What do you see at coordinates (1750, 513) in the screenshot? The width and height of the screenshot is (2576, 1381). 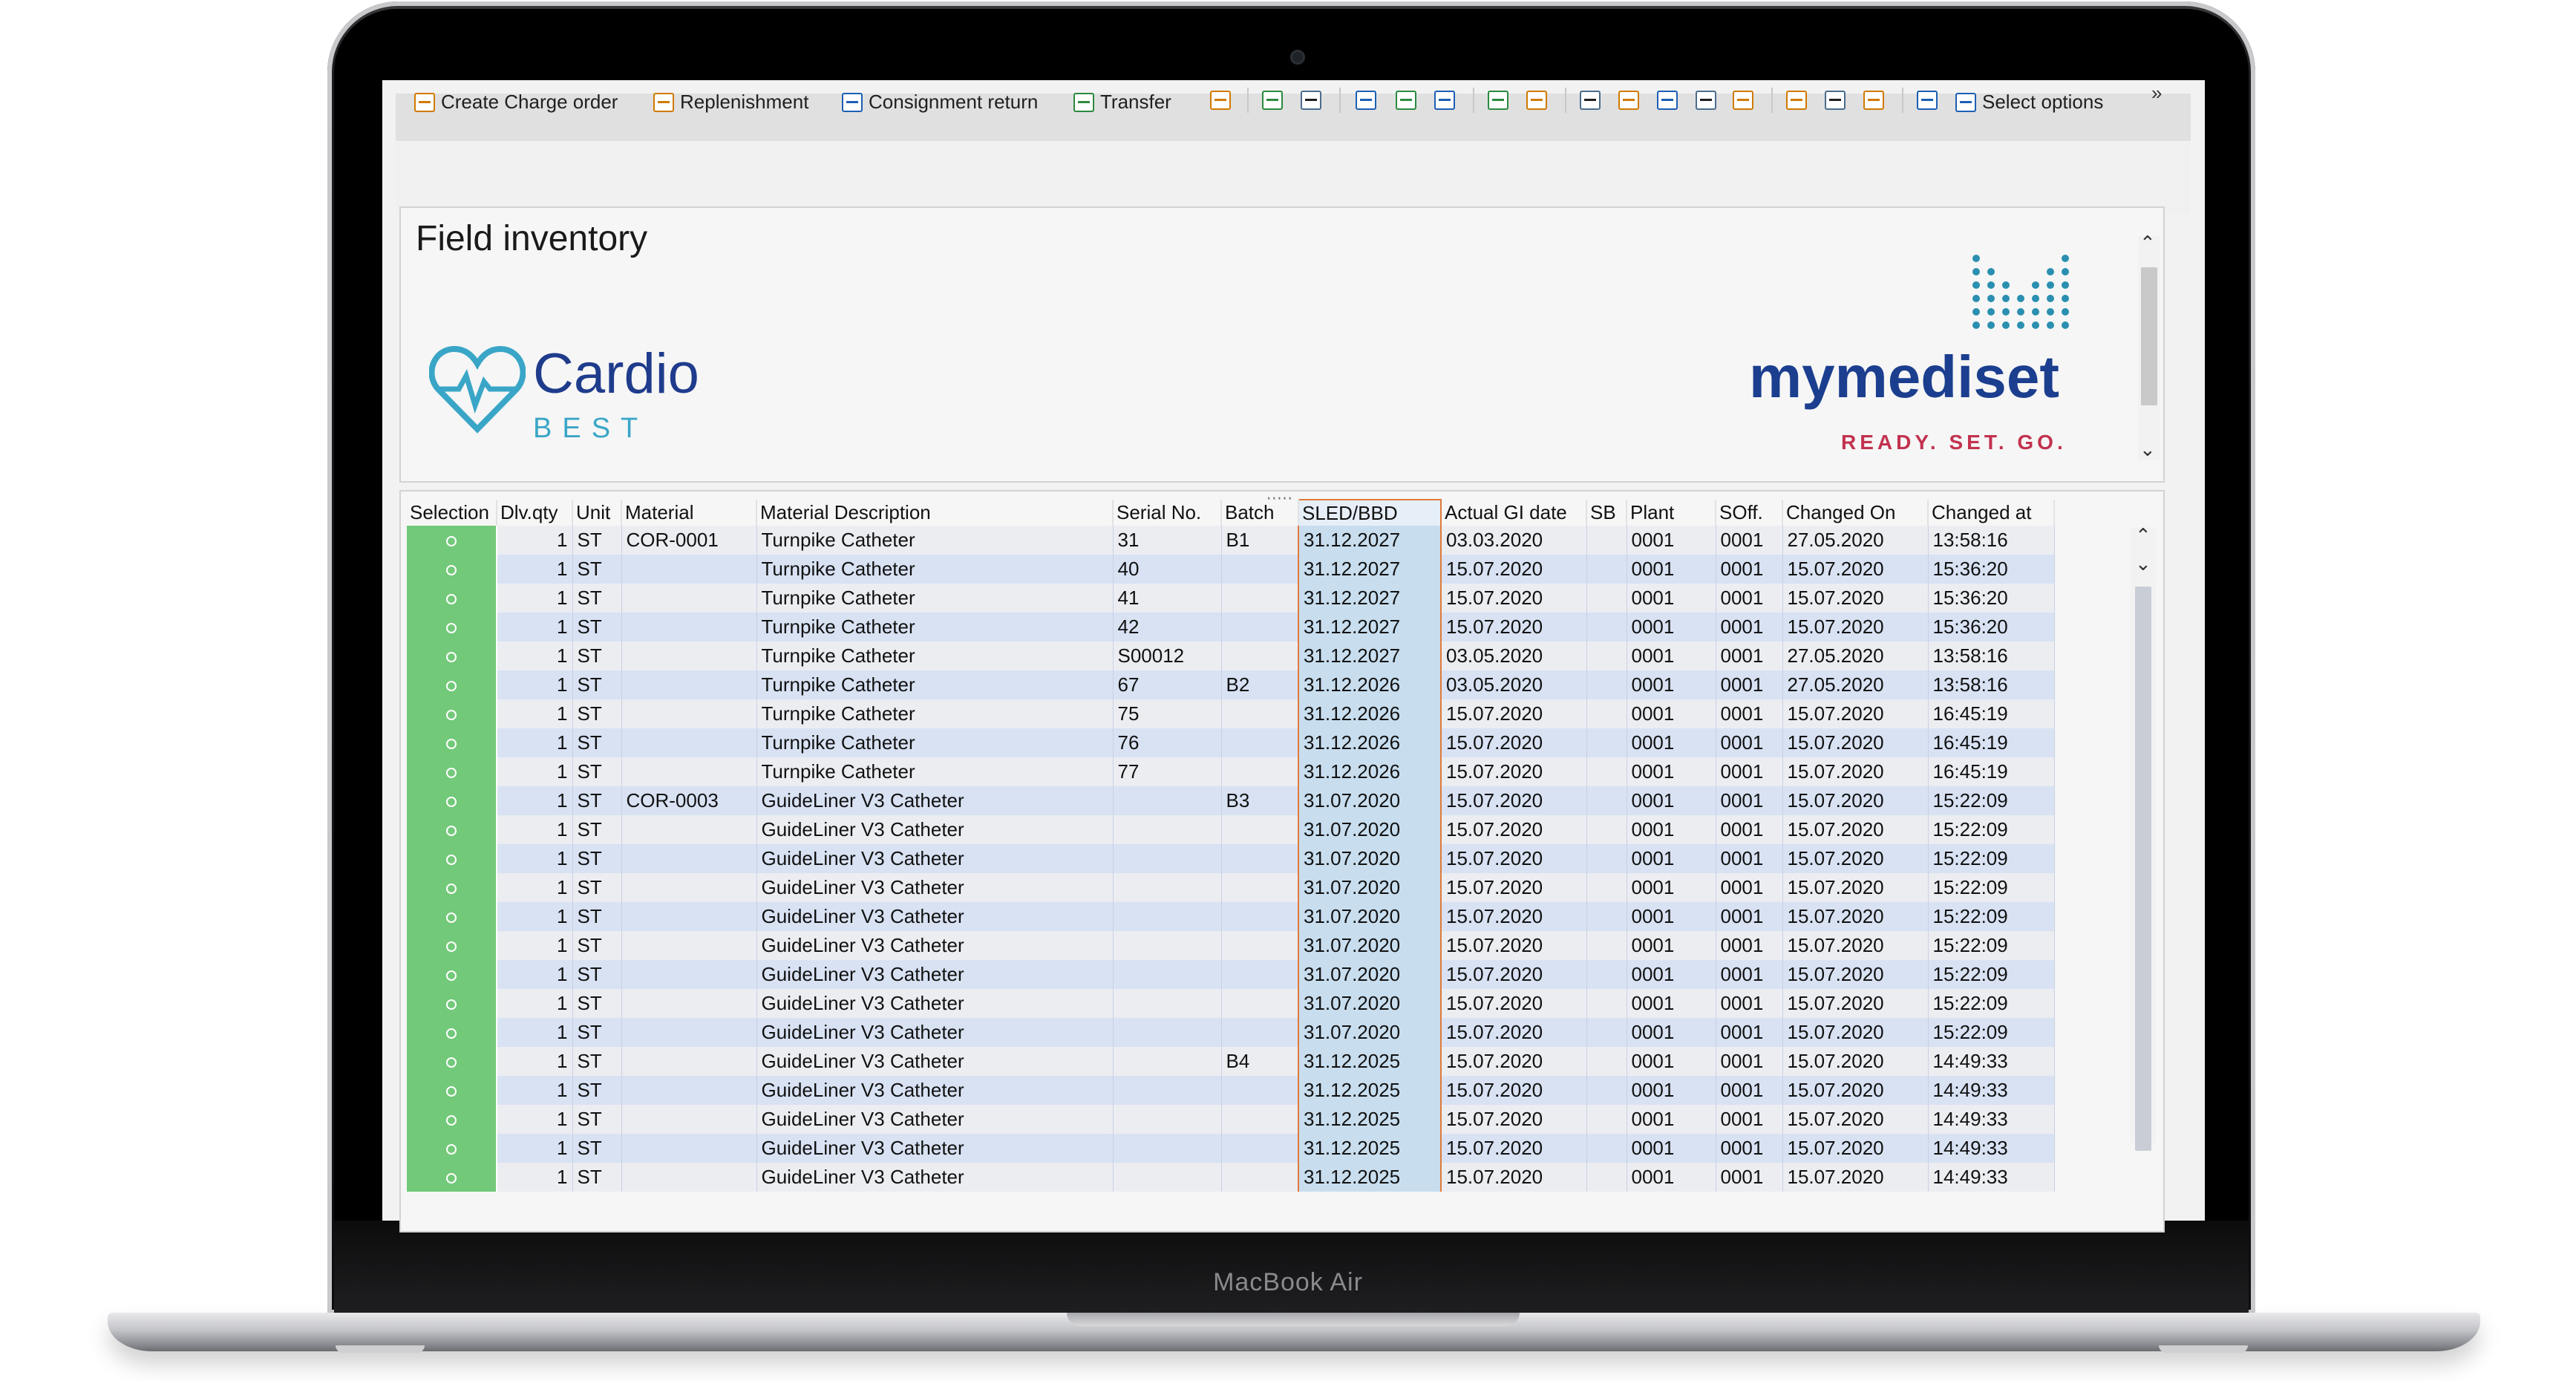 I see `column-header-soff: SOff.` at bounding box center [1750, 513].